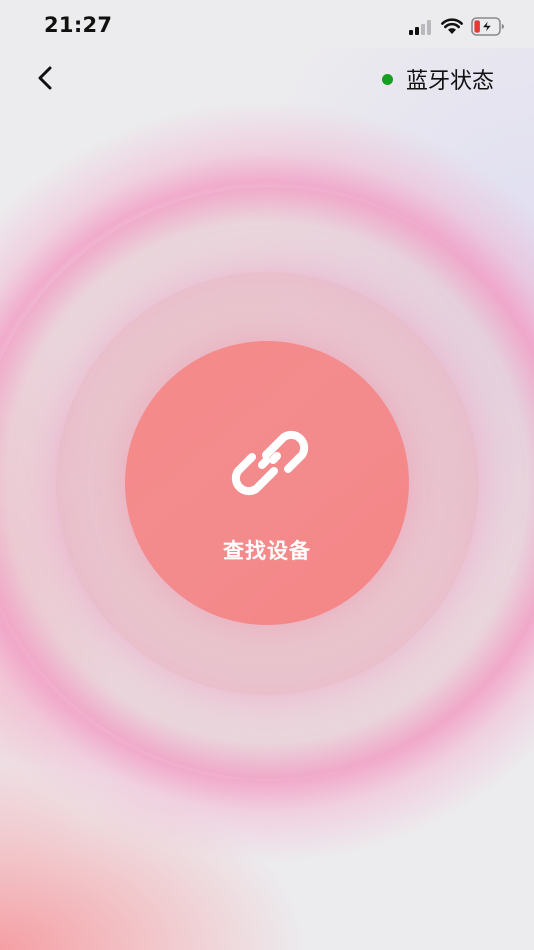 The image size is (534, 950). What do you see at coordinates (452, 26) in the screenshot?
I see `wifi-icon` at bounding box center [452, 26].